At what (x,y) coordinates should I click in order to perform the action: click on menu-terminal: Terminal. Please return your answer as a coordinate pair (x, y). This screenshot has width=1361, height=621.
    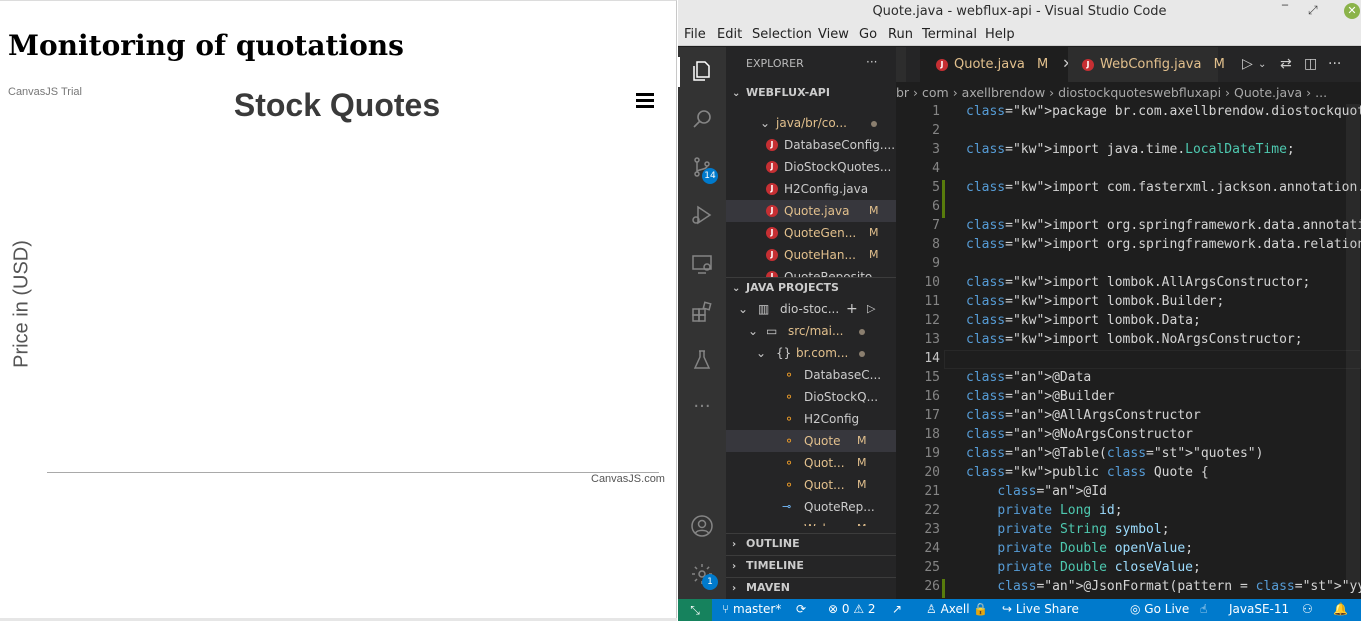
    Looking at the image, I should click on (949, 34).